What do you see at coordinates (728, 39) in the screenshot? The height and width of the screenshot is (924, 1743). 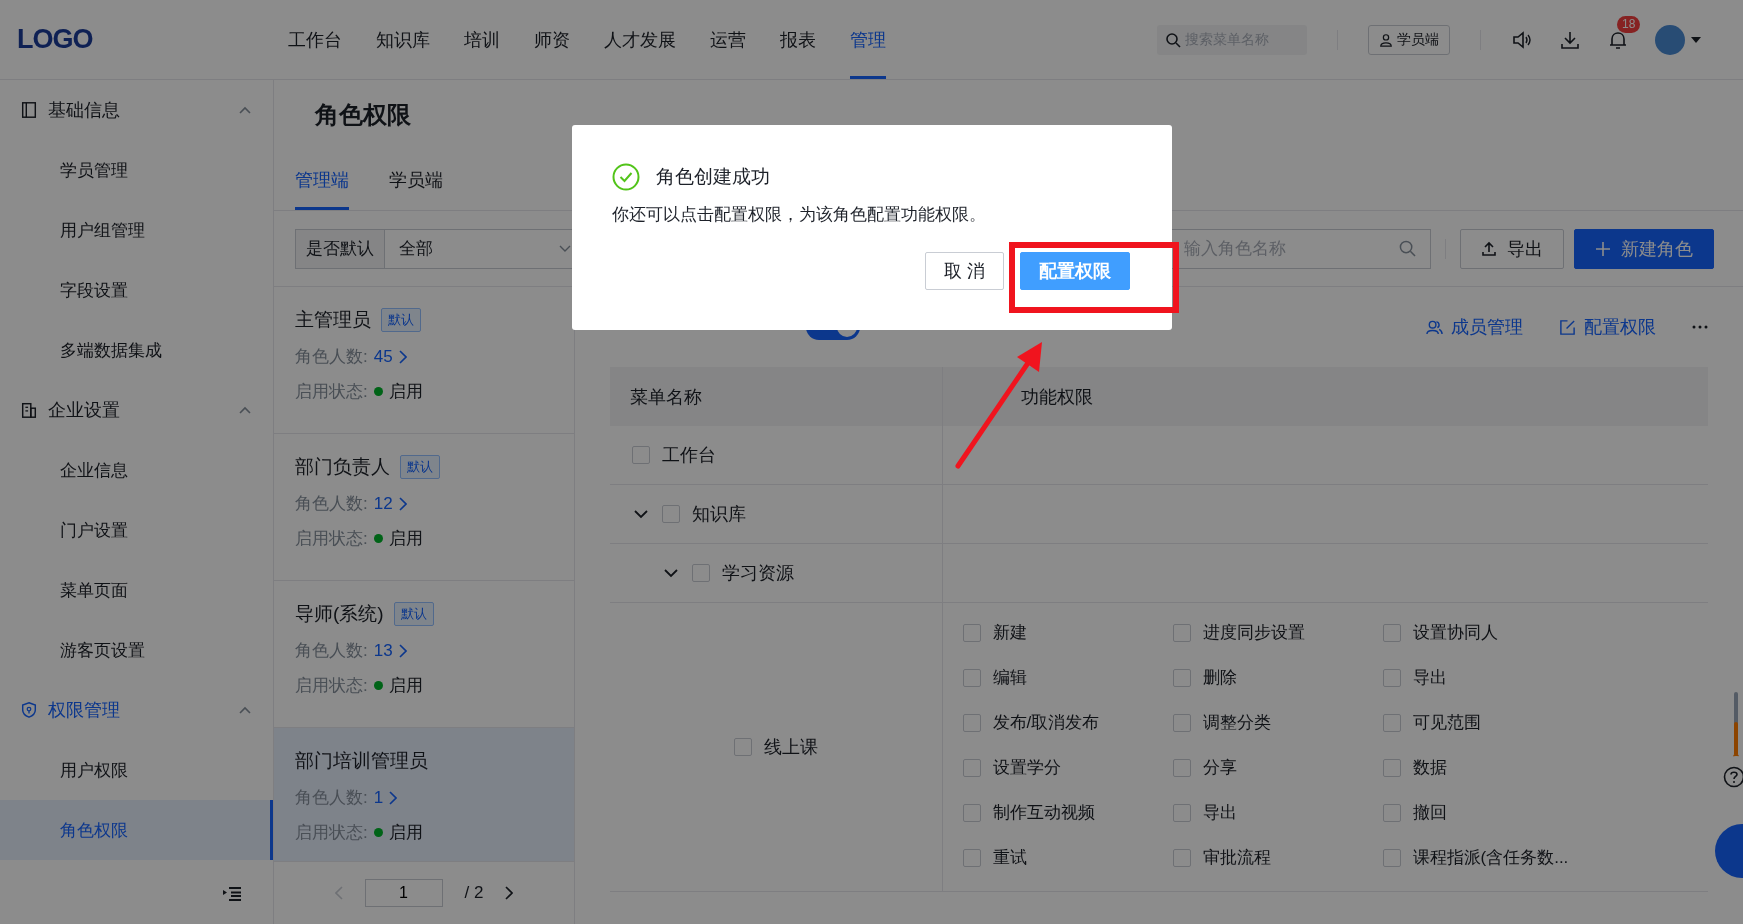 I see `nav-tab: 运营` at bounding box center [728, 39].